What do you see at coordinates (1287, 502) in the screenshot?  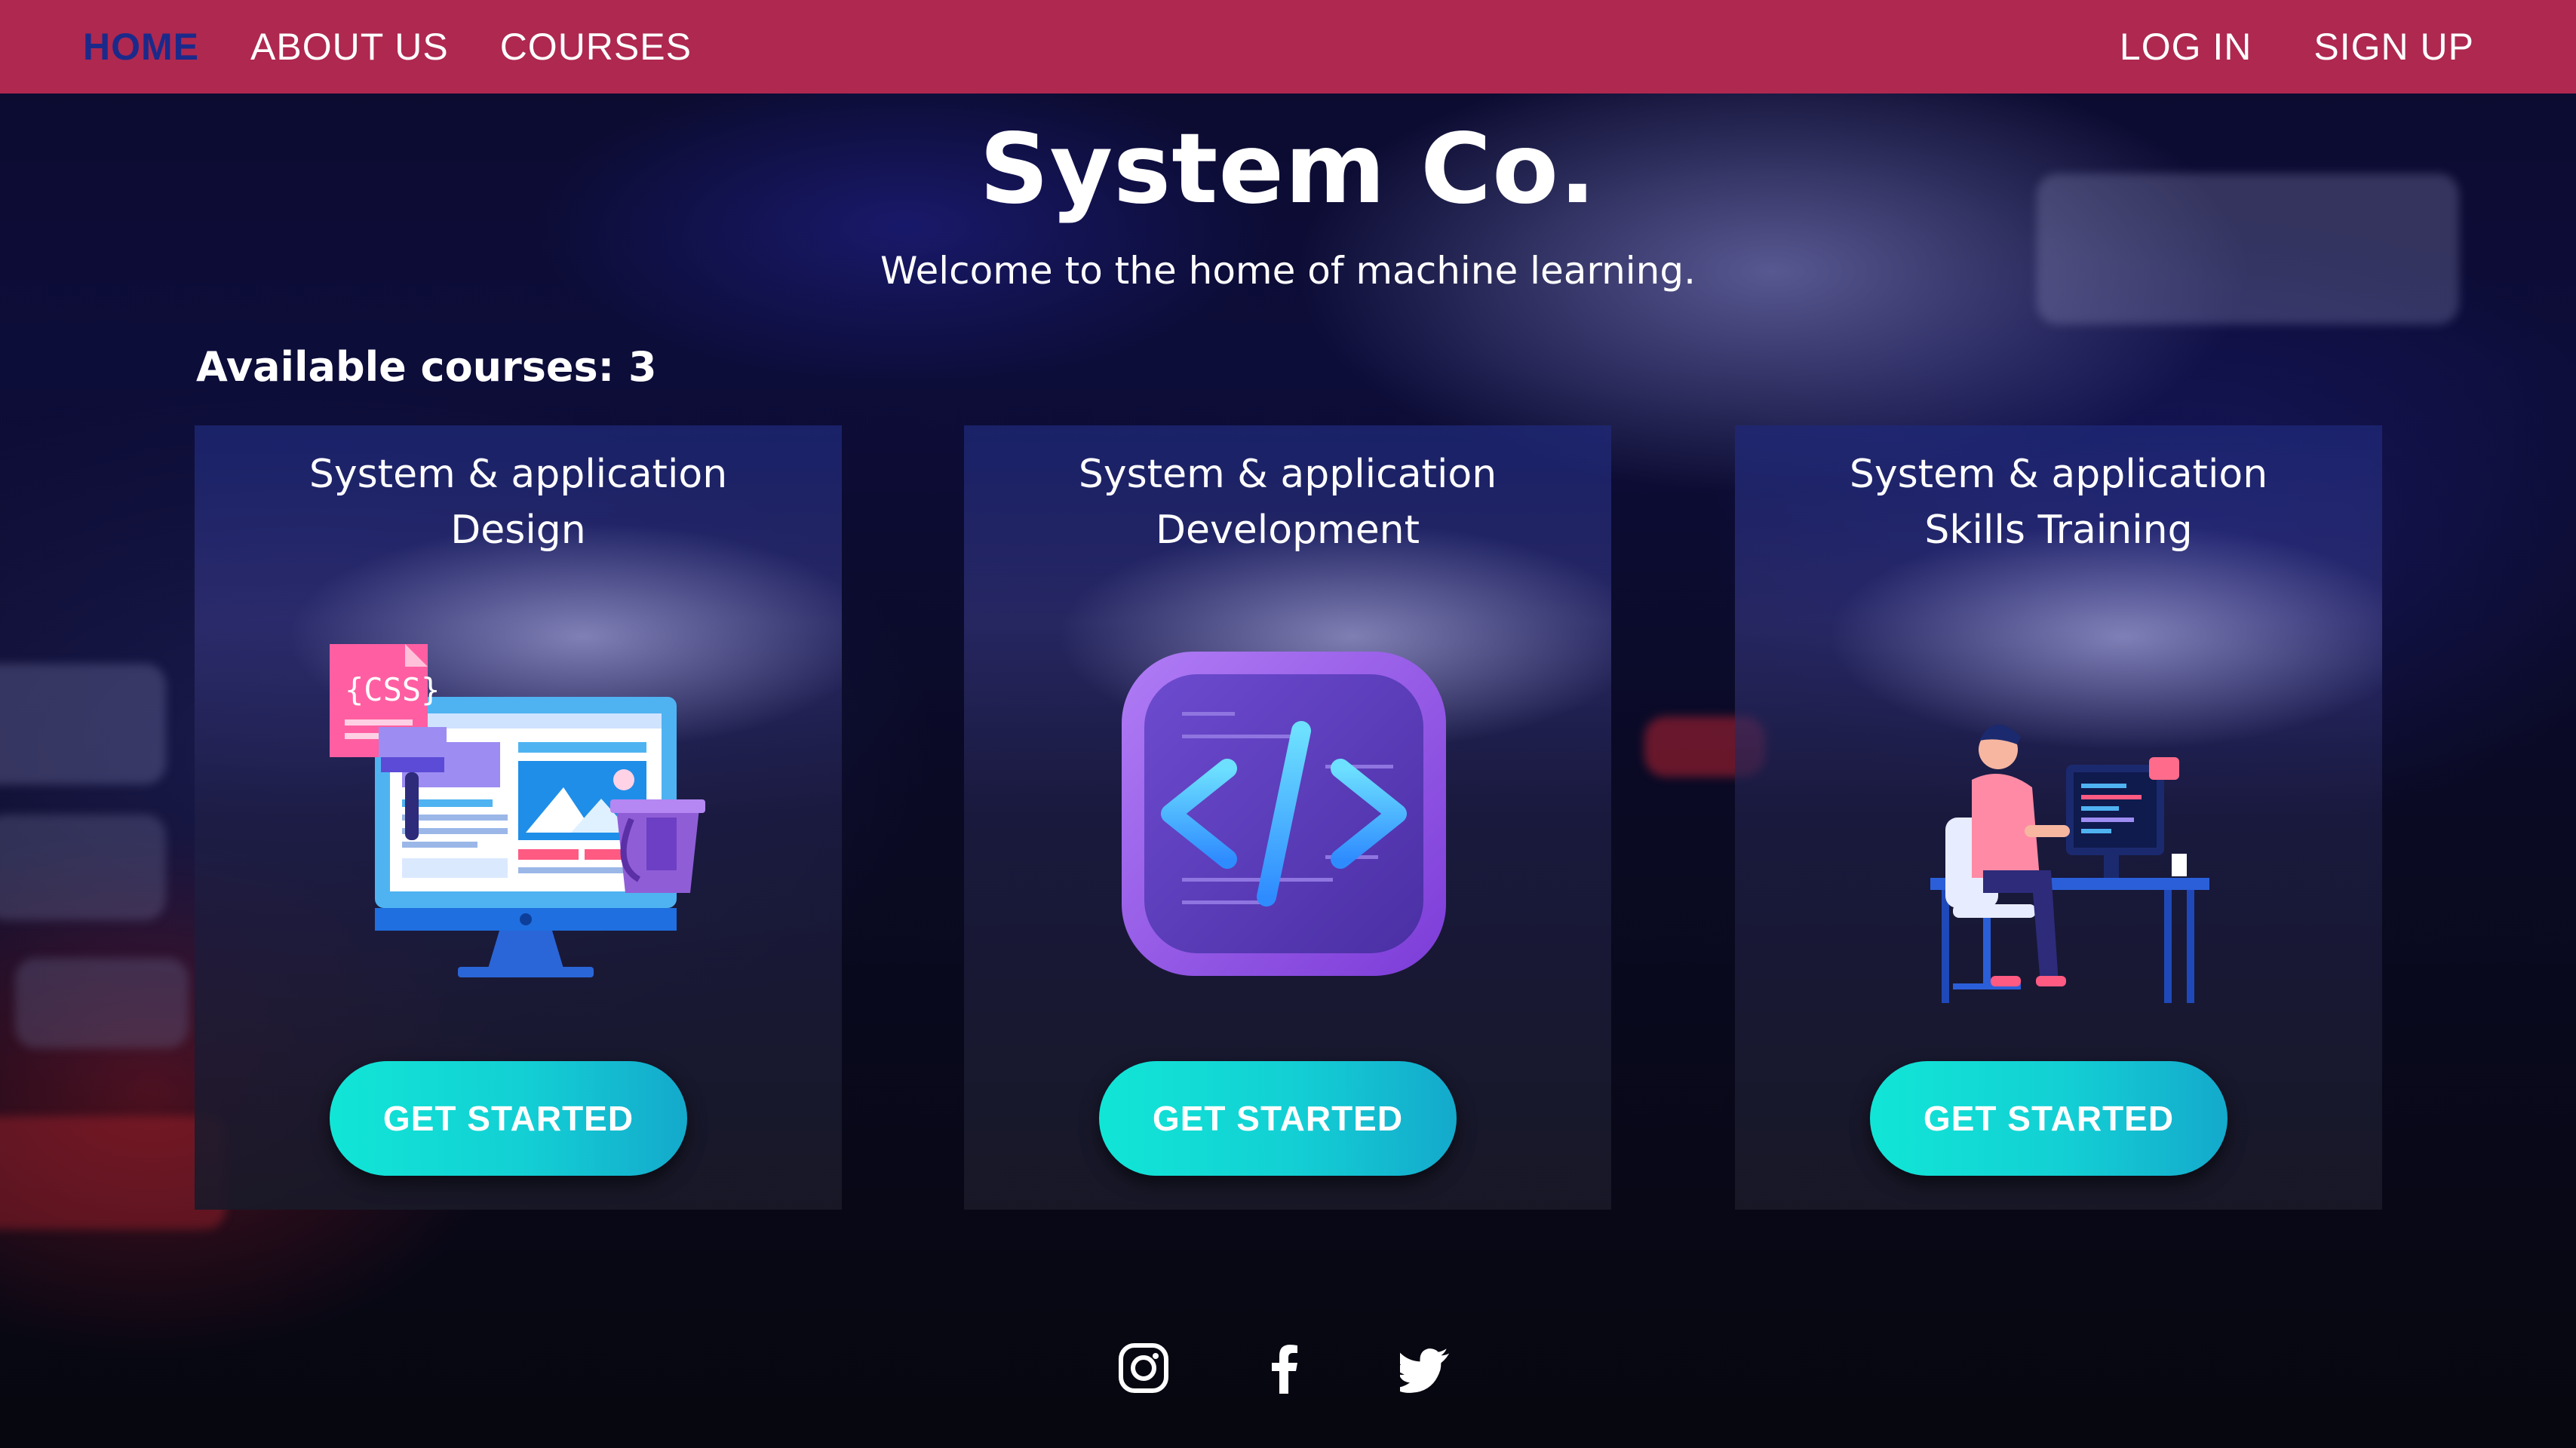 I see `course-card-title: System & application Development` at bounding box center [1287, 502].